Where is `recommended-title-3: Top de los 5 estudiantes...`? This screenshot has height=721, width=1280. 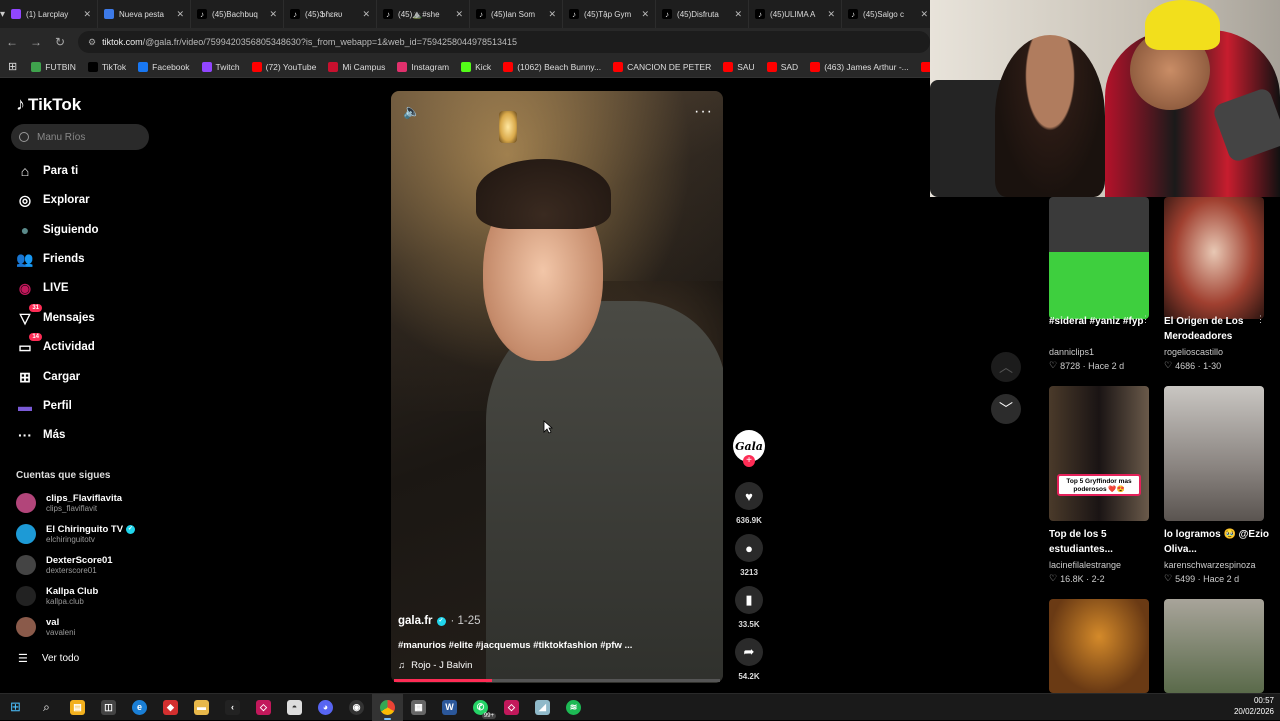
recommended-title-3: Top de los 5 estudiantes... is located at coordinates (1101, 542).